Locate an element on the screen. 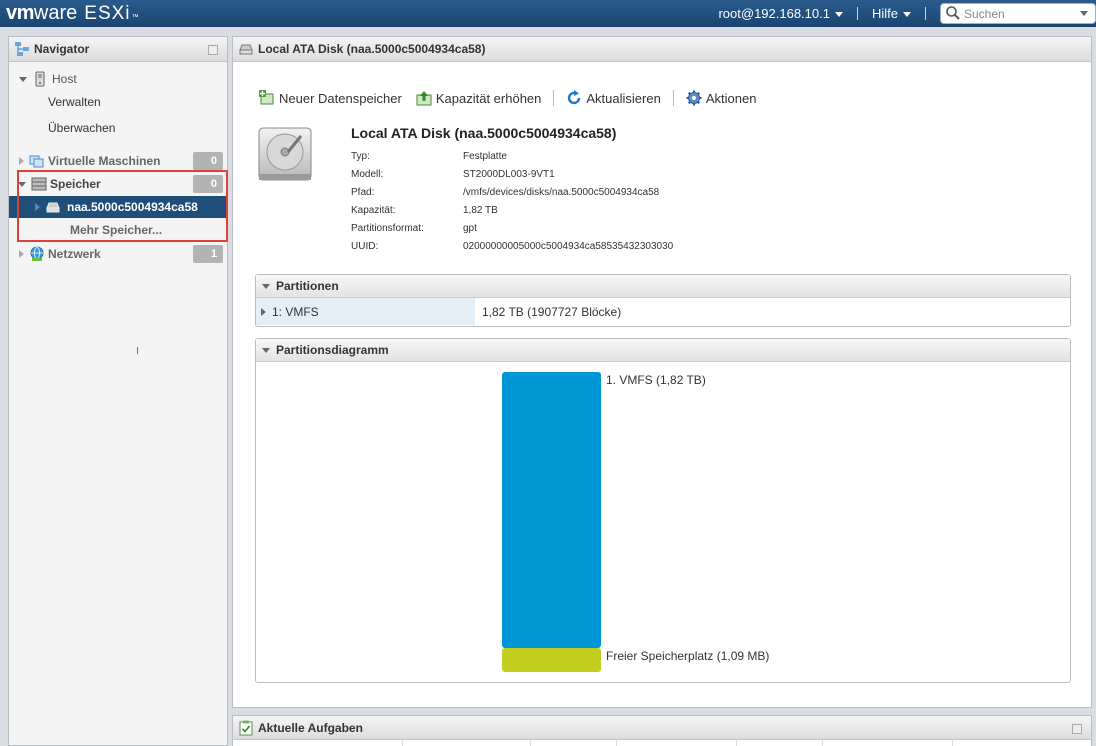 This screenshot has width=1096, height=746. new-datastore-label: Neuer Datenspeicher is located at coordinates (340, 98).